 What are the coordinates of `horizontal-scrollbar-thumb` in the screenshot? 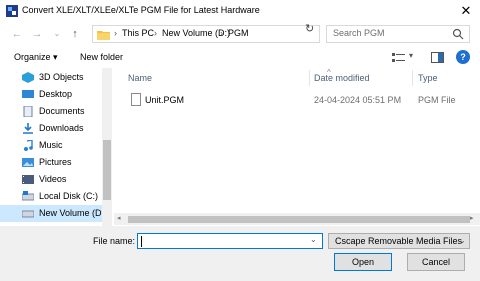 It's located at (299, 219).